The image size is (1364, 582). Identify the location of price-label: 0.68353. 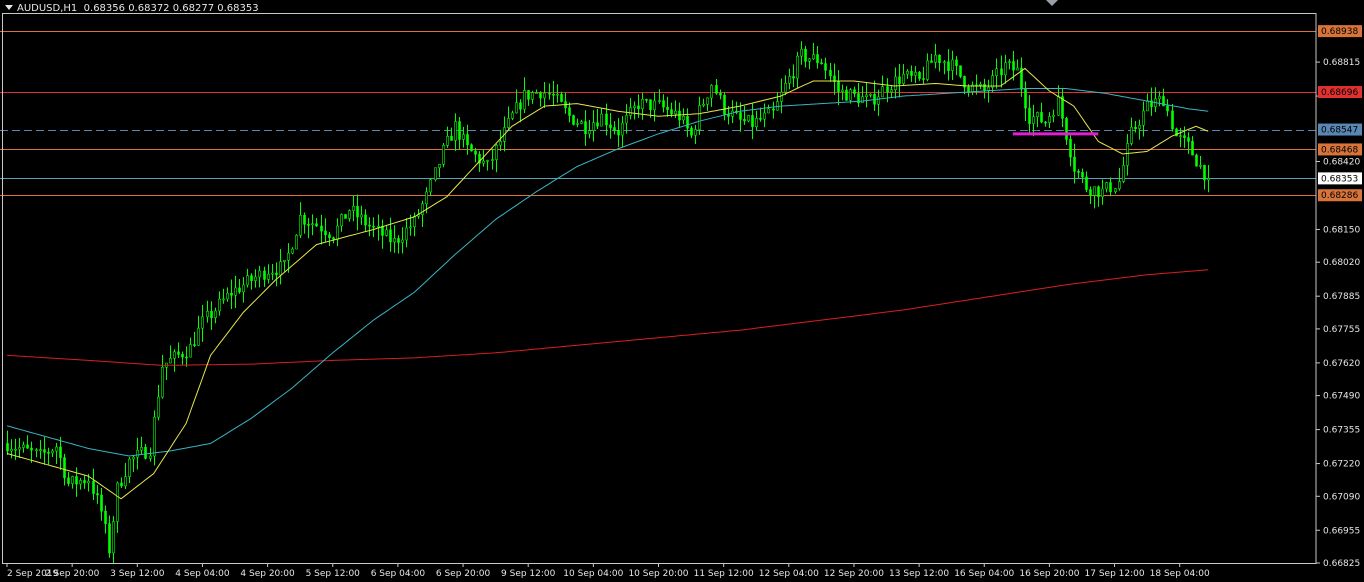
(1339, 179).